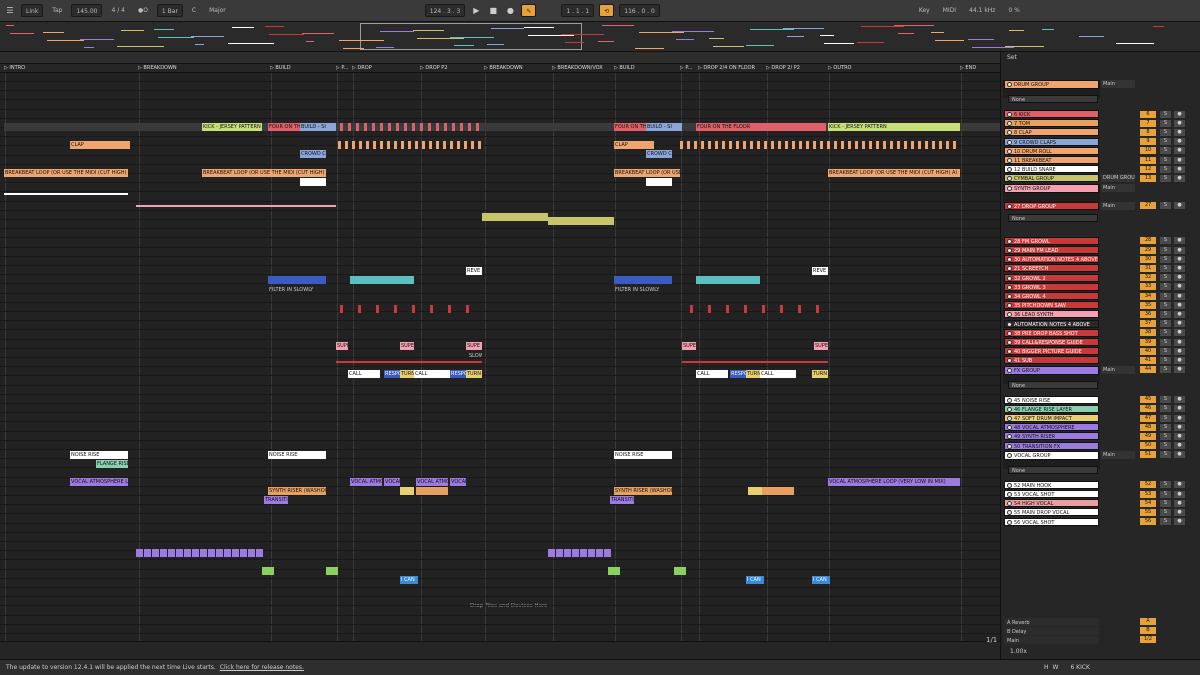 This screenshot has height=675, width=1200. I want to click on track-header: 27 DROP GROUP, so click(1051, 205).